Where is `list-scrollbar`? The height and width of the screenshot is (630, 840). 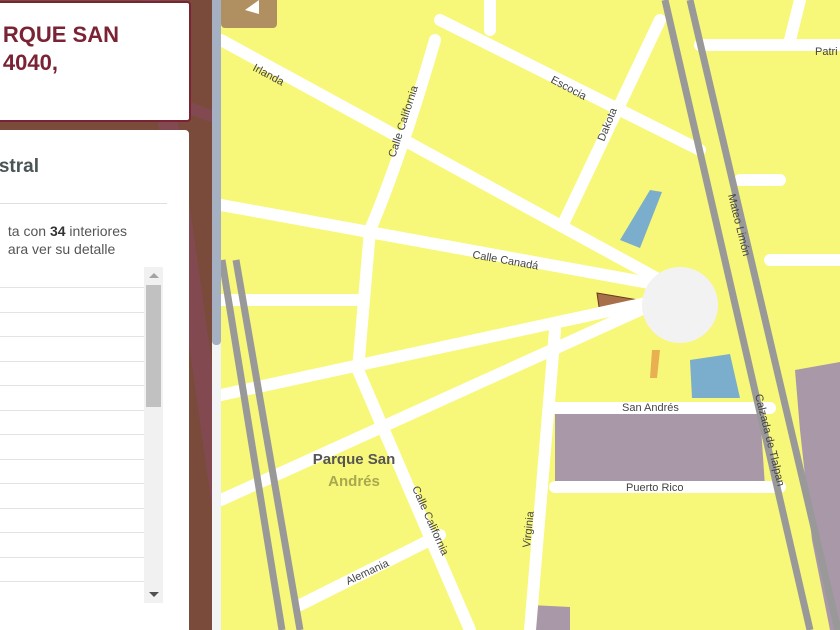
list-scrollbar is located at coordinates (153, 435).